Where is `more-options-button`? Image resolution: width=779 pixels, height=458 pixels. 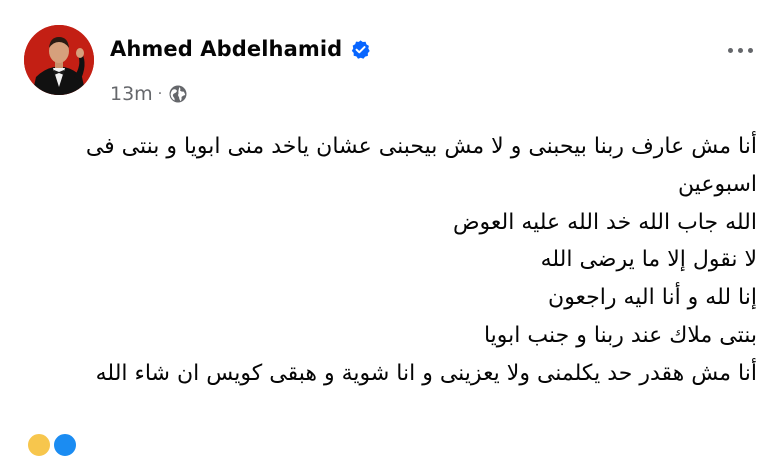 more-options-button is located at coordinates (740, 50).